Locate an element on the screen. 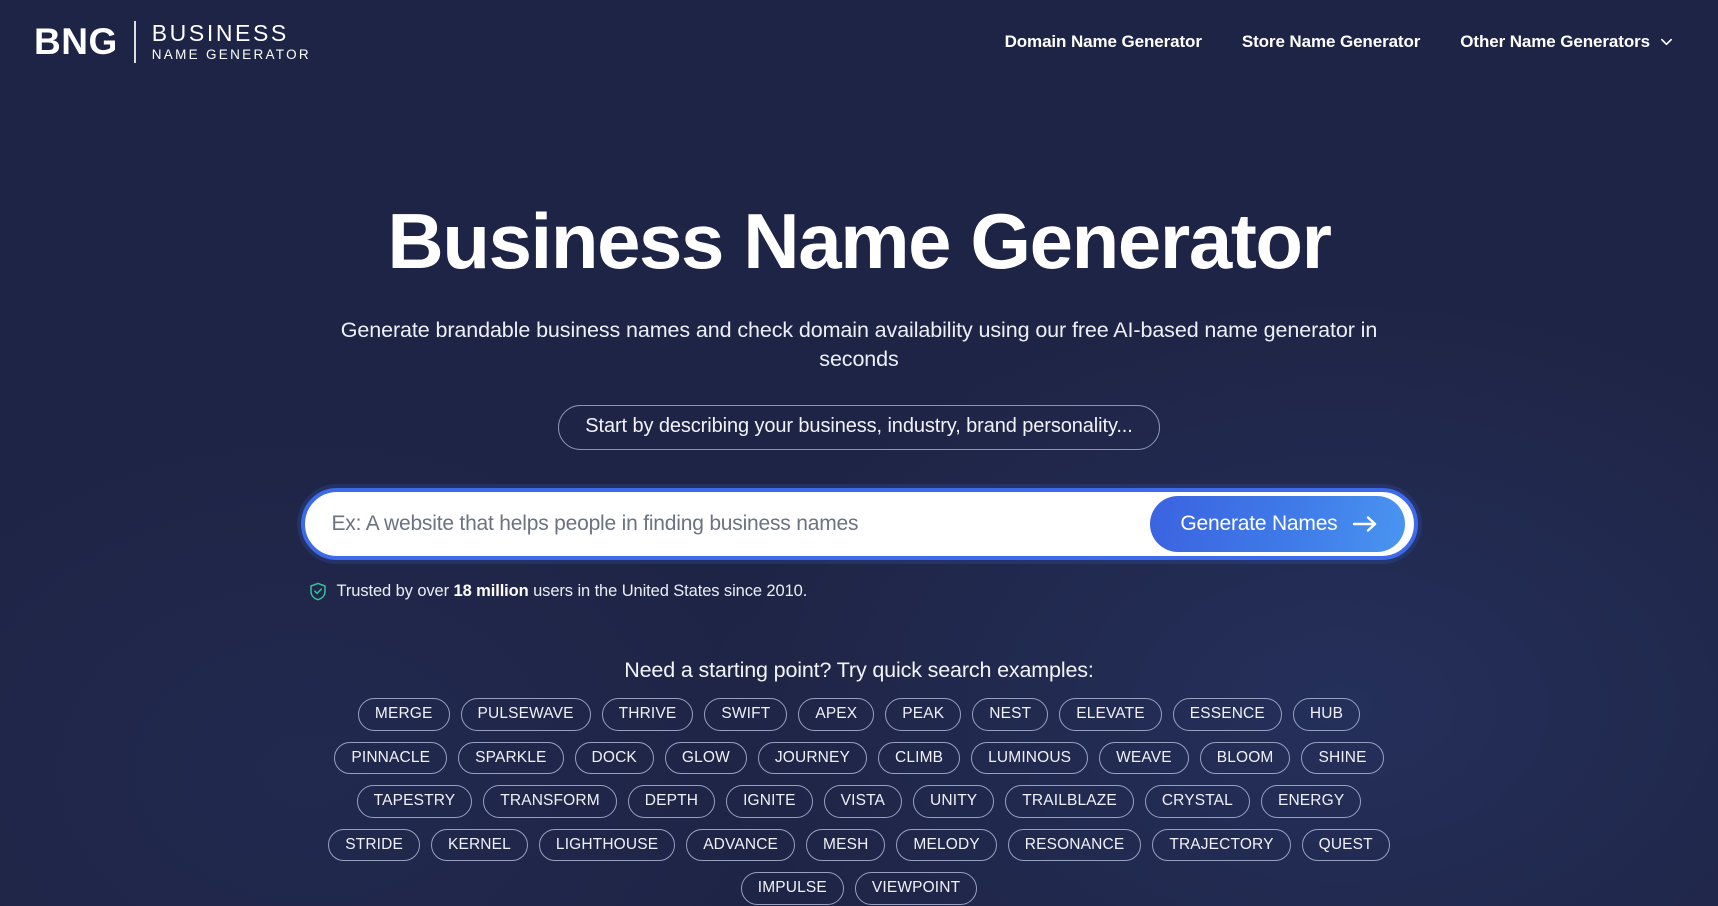  logo: BNG BUSINESS NAME GENERATOR is located at coordinates (172, 41).